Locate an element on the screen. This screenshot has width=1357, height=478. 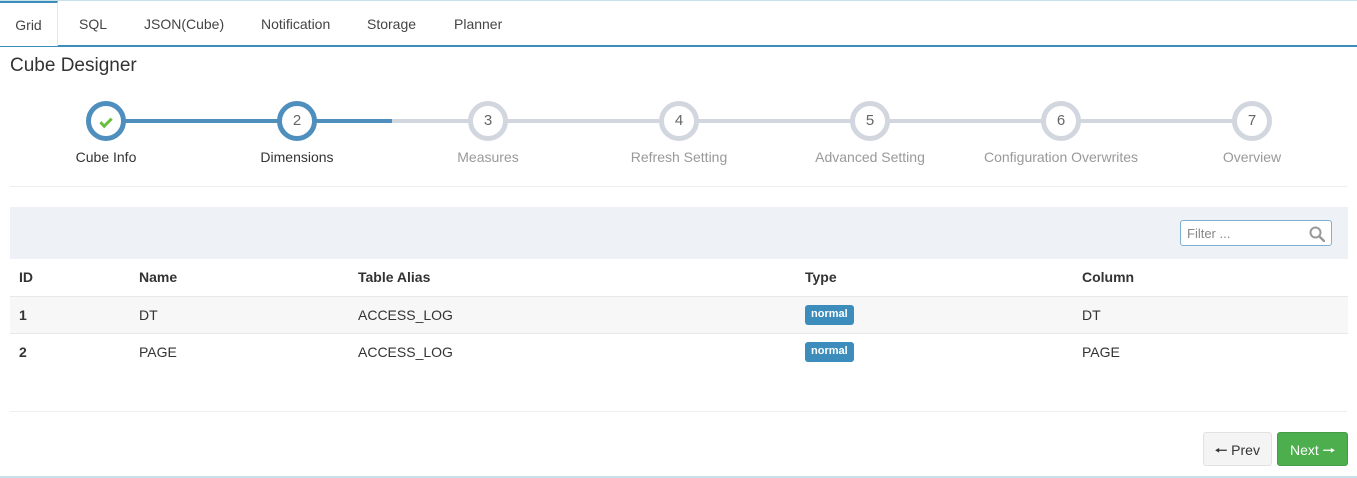
wizard-step-label: Measures is located at coordinates (488, 157).